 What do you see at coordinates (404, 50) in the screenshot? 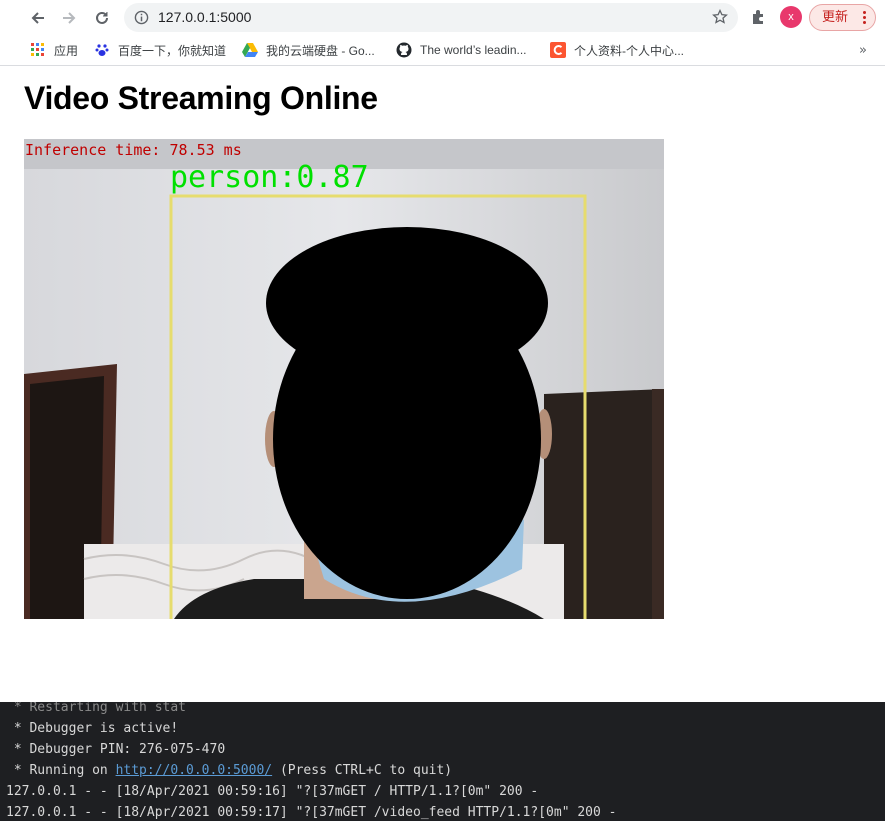
I see `github-icon` at bounding box center [404, 50].